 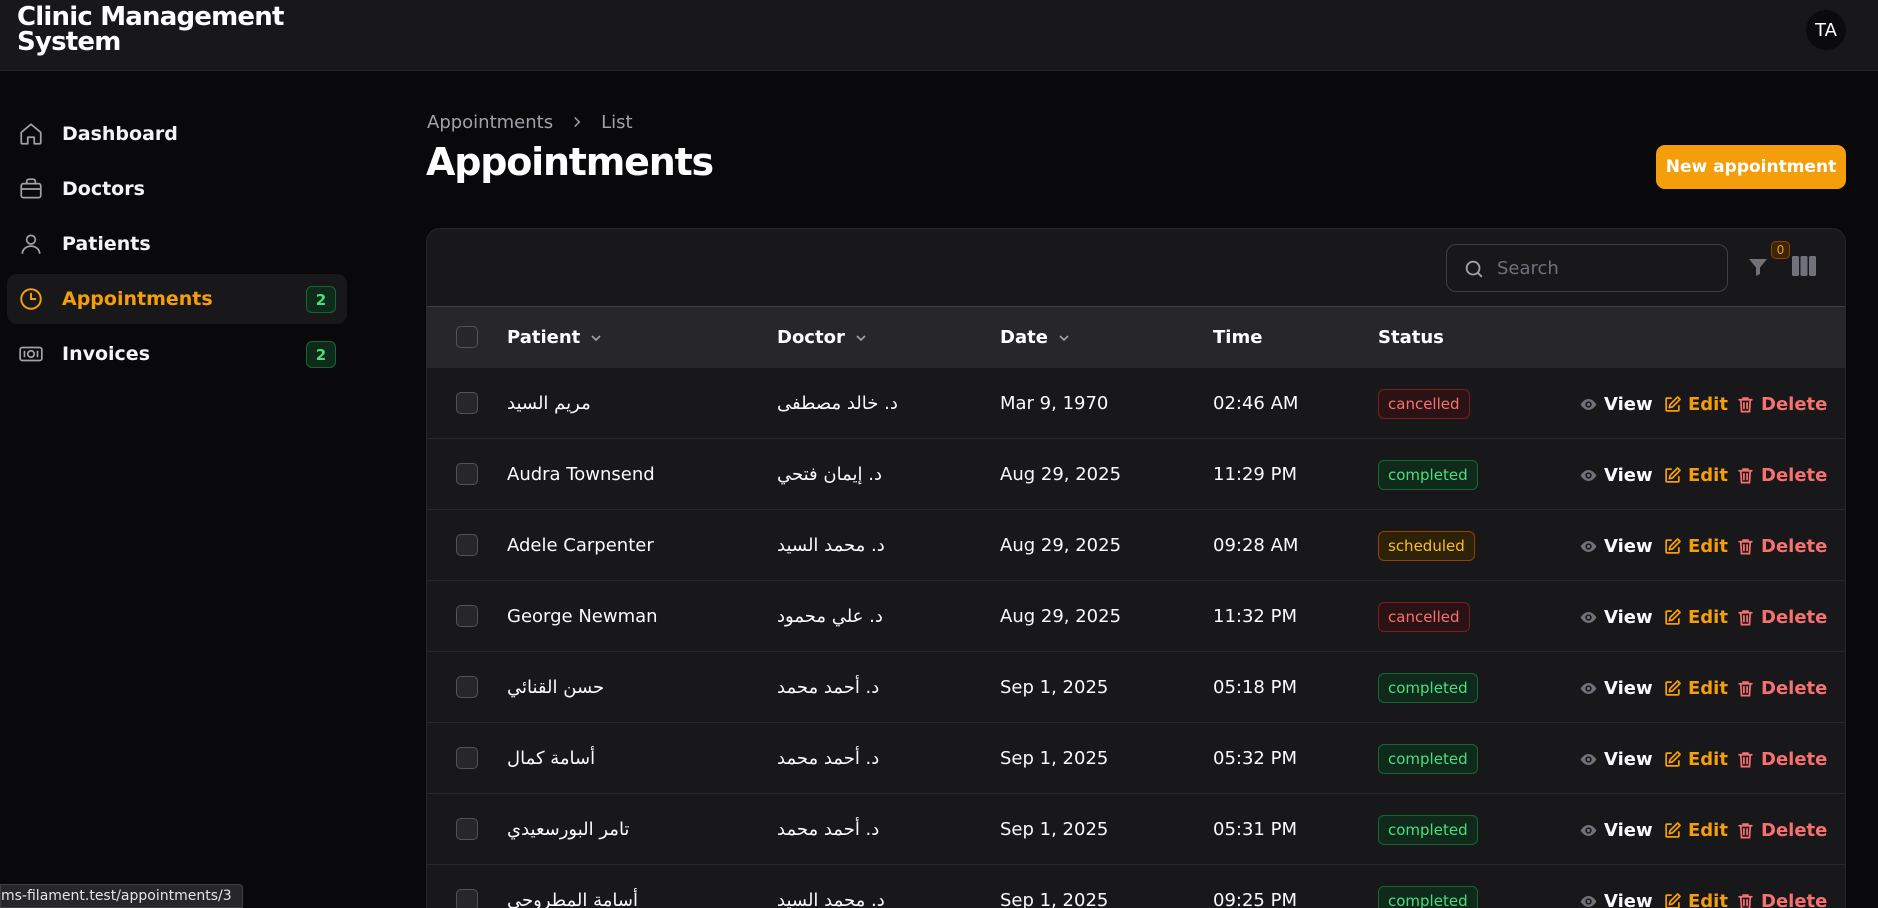 I want to click on table-header: Patient Doctor Date Time Status, so click(x=1136, y=337).